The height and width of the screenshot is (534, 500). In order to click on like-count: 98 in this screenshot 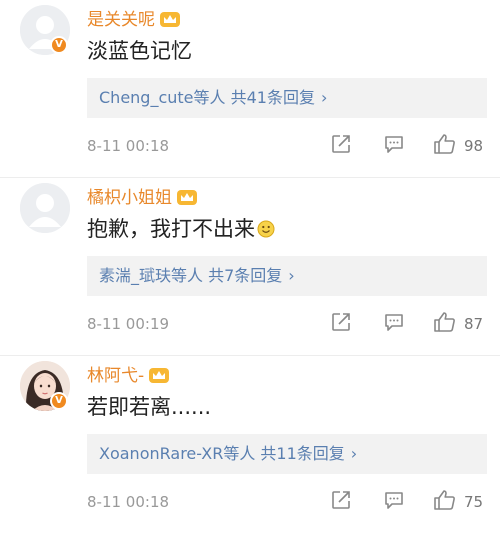, I will do `click(474, 146)`.